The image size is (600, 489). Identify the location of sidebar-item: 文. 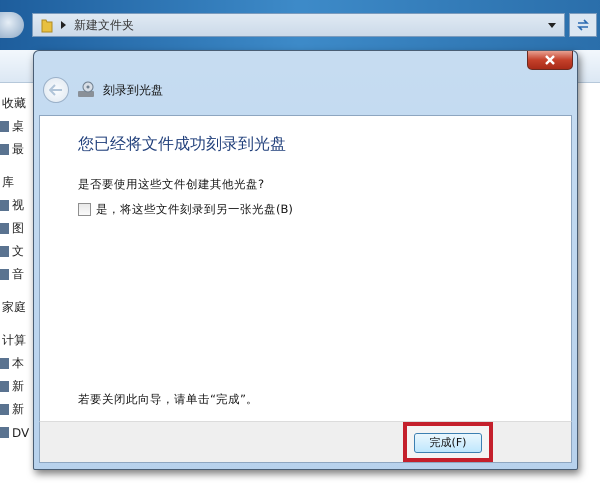
(18, 251).